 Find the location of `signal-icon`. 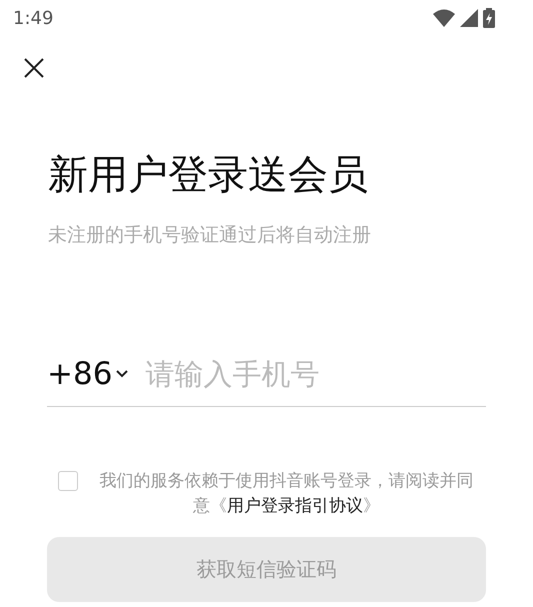

signal-icon is located at coordinates (469, 18).